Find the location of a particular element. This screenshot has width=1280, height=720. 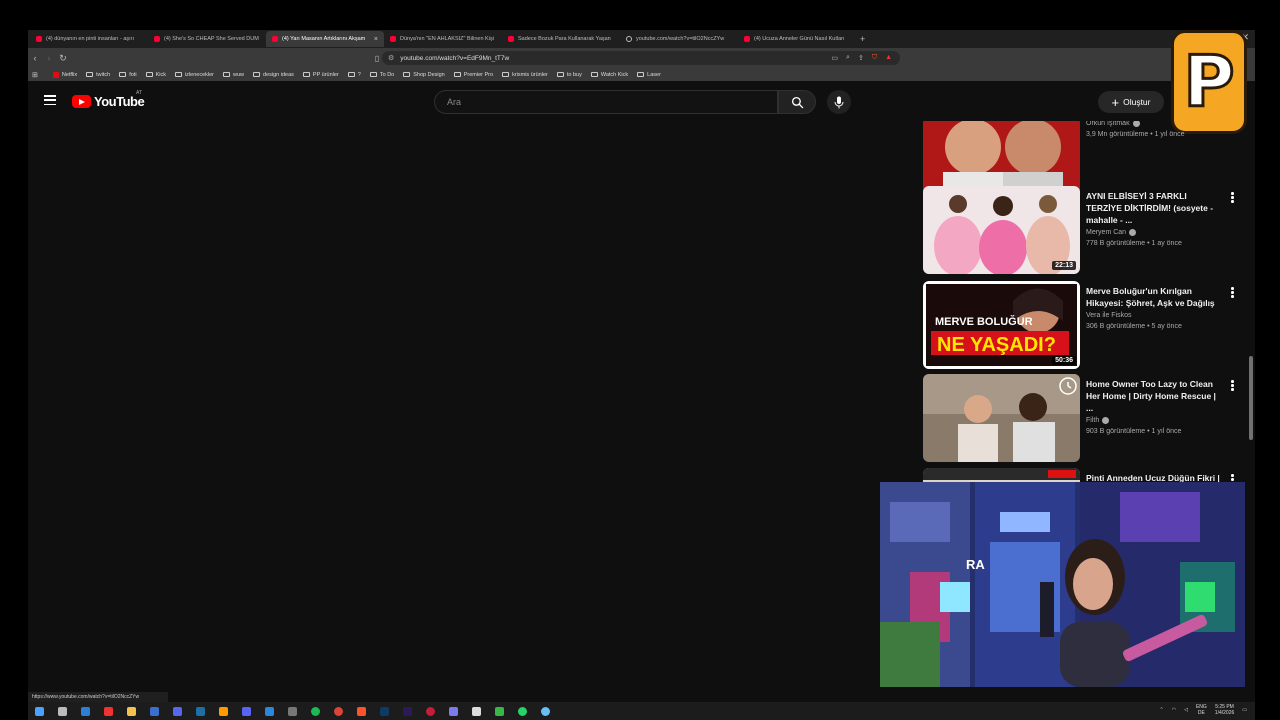

bookmark-item: ? is located at coordinates (354, 75).